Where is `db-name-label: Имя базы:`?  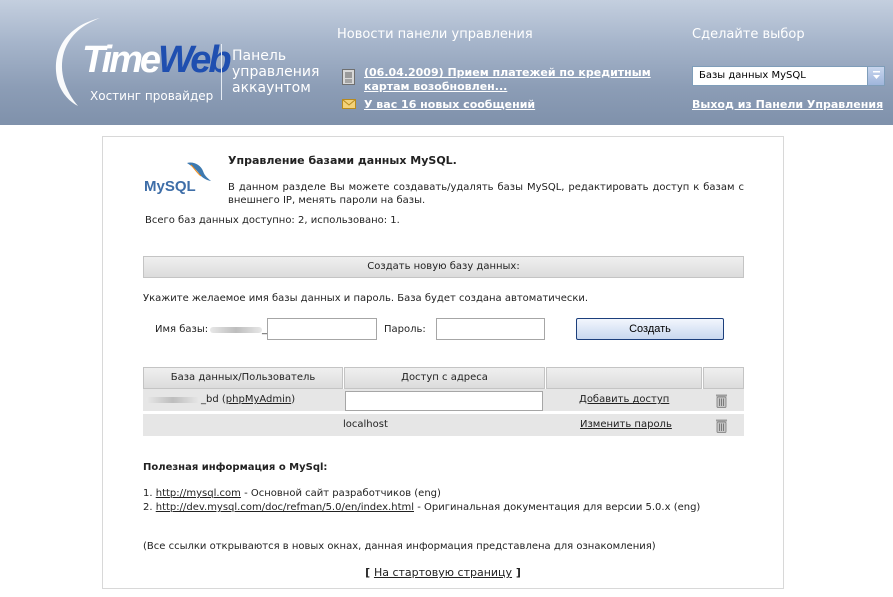 db-name-label: Имя базы: is located at coordinates (182, 329).